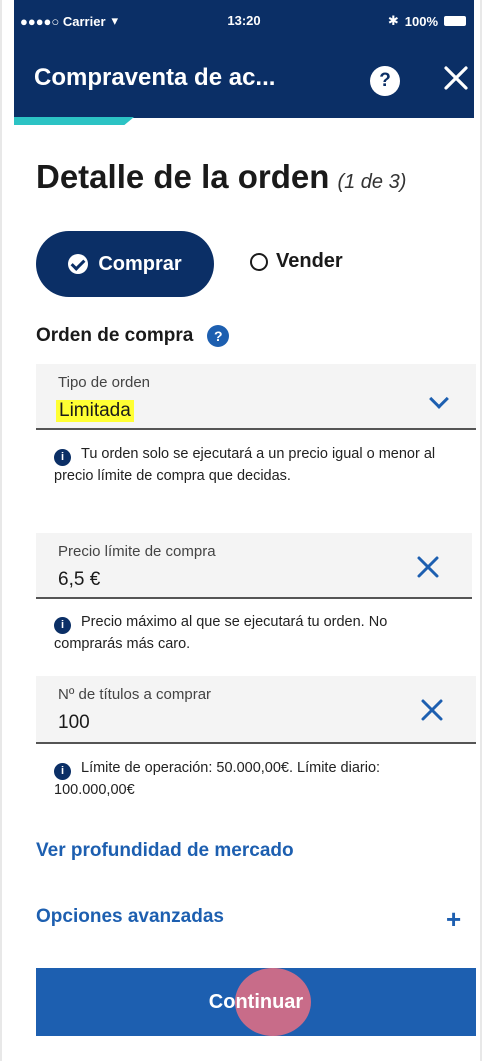 The height and width of the screenshot is (1061, 482). Describe the element at coordinates (259, 261) in the screenshot. I see `radio-icon` at that location.